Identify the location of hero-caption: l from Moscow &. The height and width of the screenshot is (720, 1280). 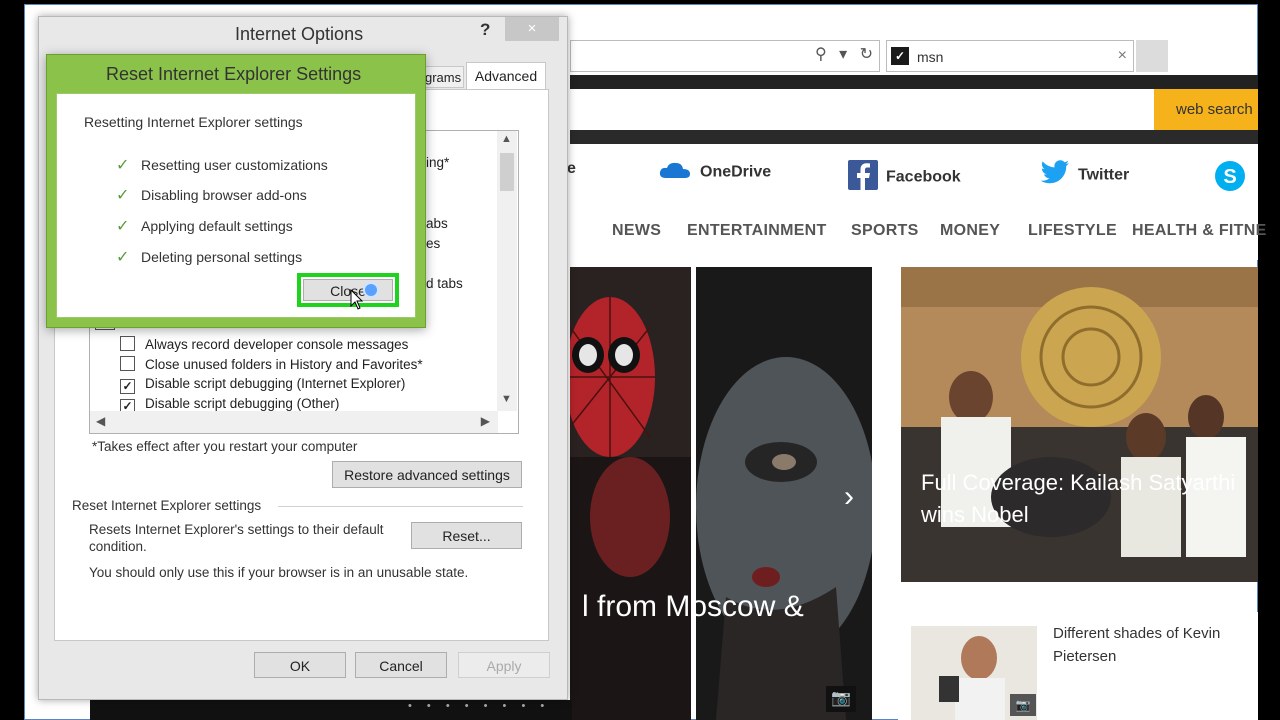
(693, 607).